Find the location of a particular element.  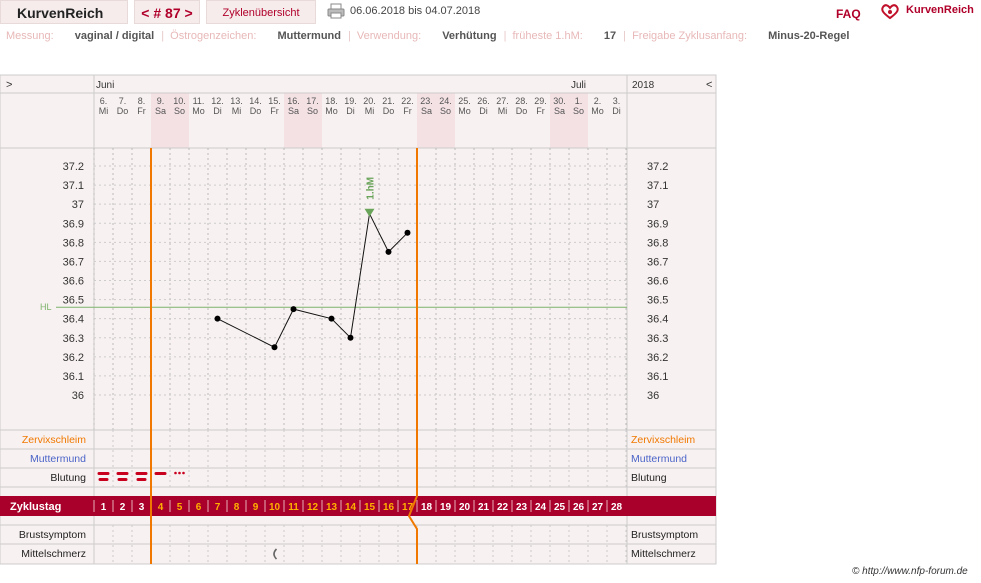

row-label-left: Brustsymptom is located at coordinates (52, 535).